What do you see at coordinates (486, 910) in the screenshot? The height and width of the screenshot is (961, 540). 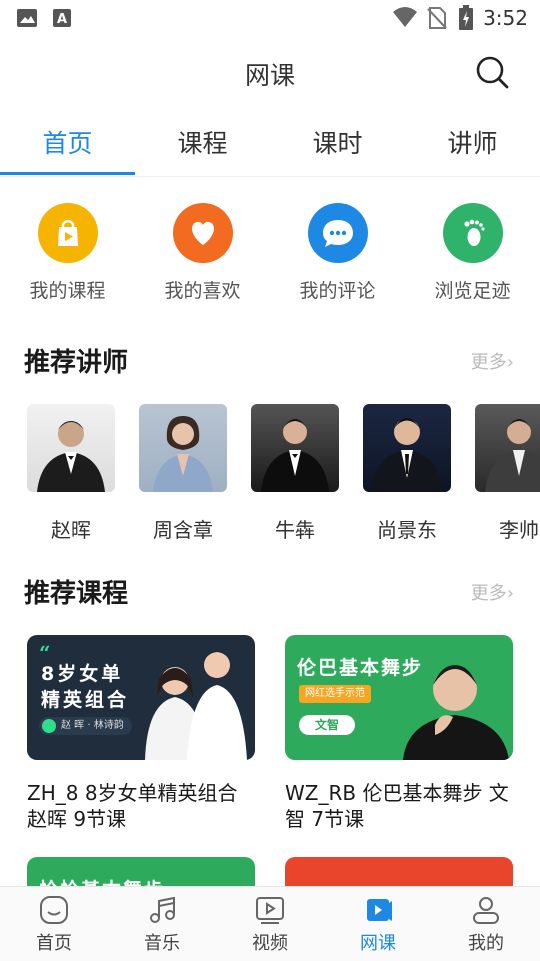 I see `profile-icon` at bounding box center [486, 910].